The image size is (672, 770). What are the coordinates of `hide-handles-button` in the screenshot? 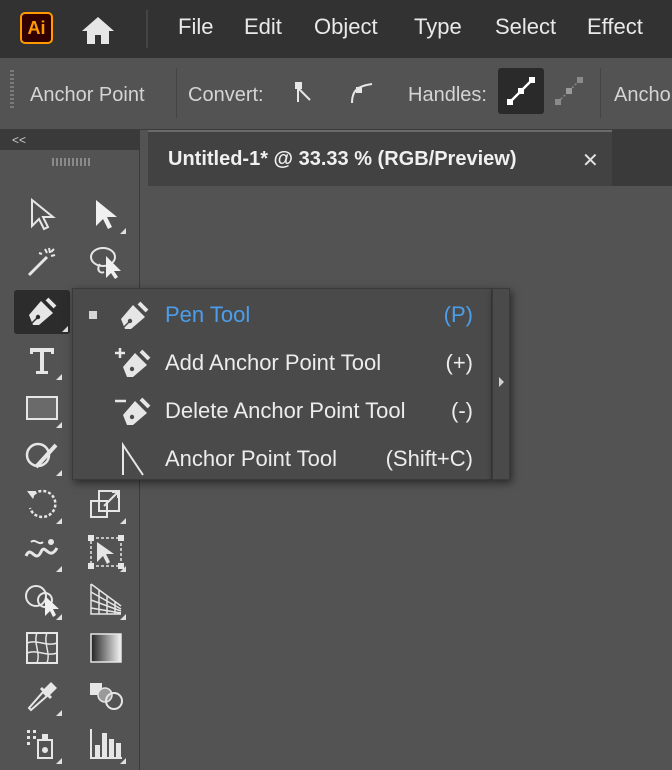 It's located at (569, 91).